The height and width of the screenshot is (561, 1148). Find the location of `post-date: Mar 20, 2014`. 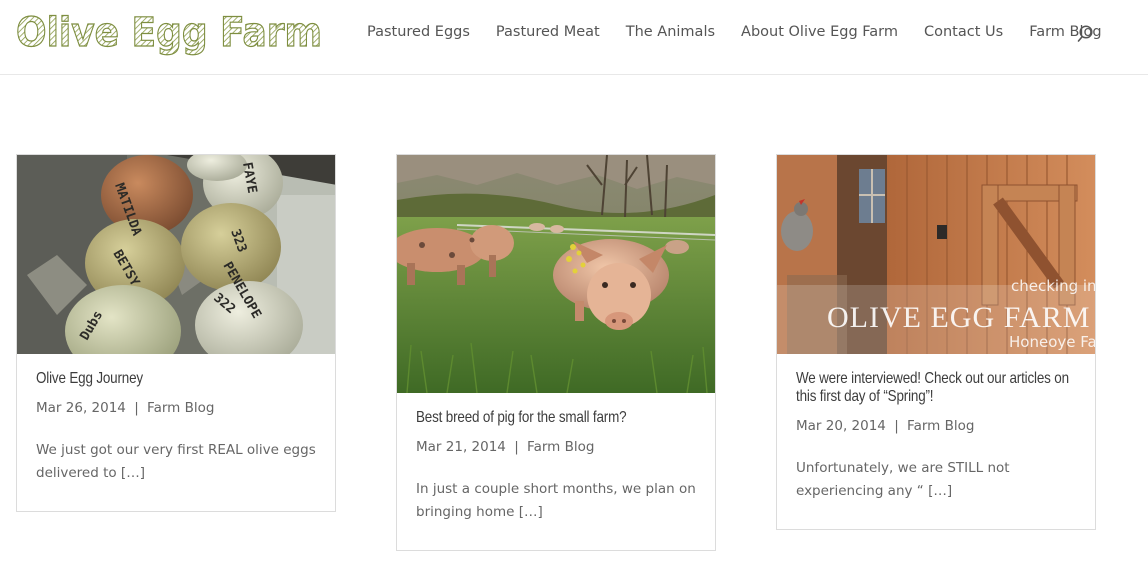

post-date: Mar 20, 2014 is located at coordinates (841, 426).